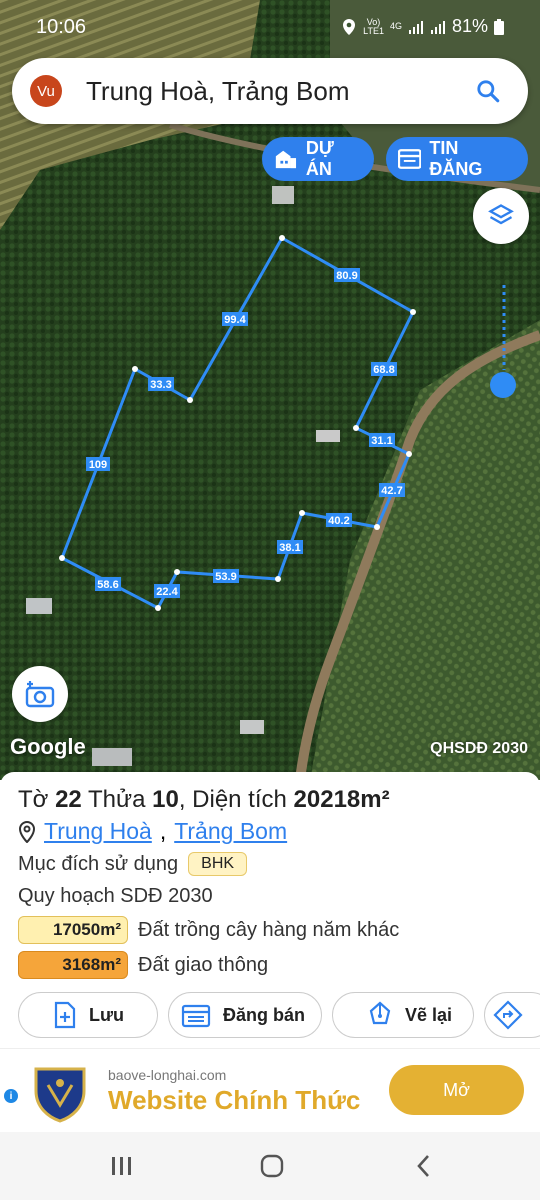  I want to click on ad-info-icon: i, so click(11, 1096).